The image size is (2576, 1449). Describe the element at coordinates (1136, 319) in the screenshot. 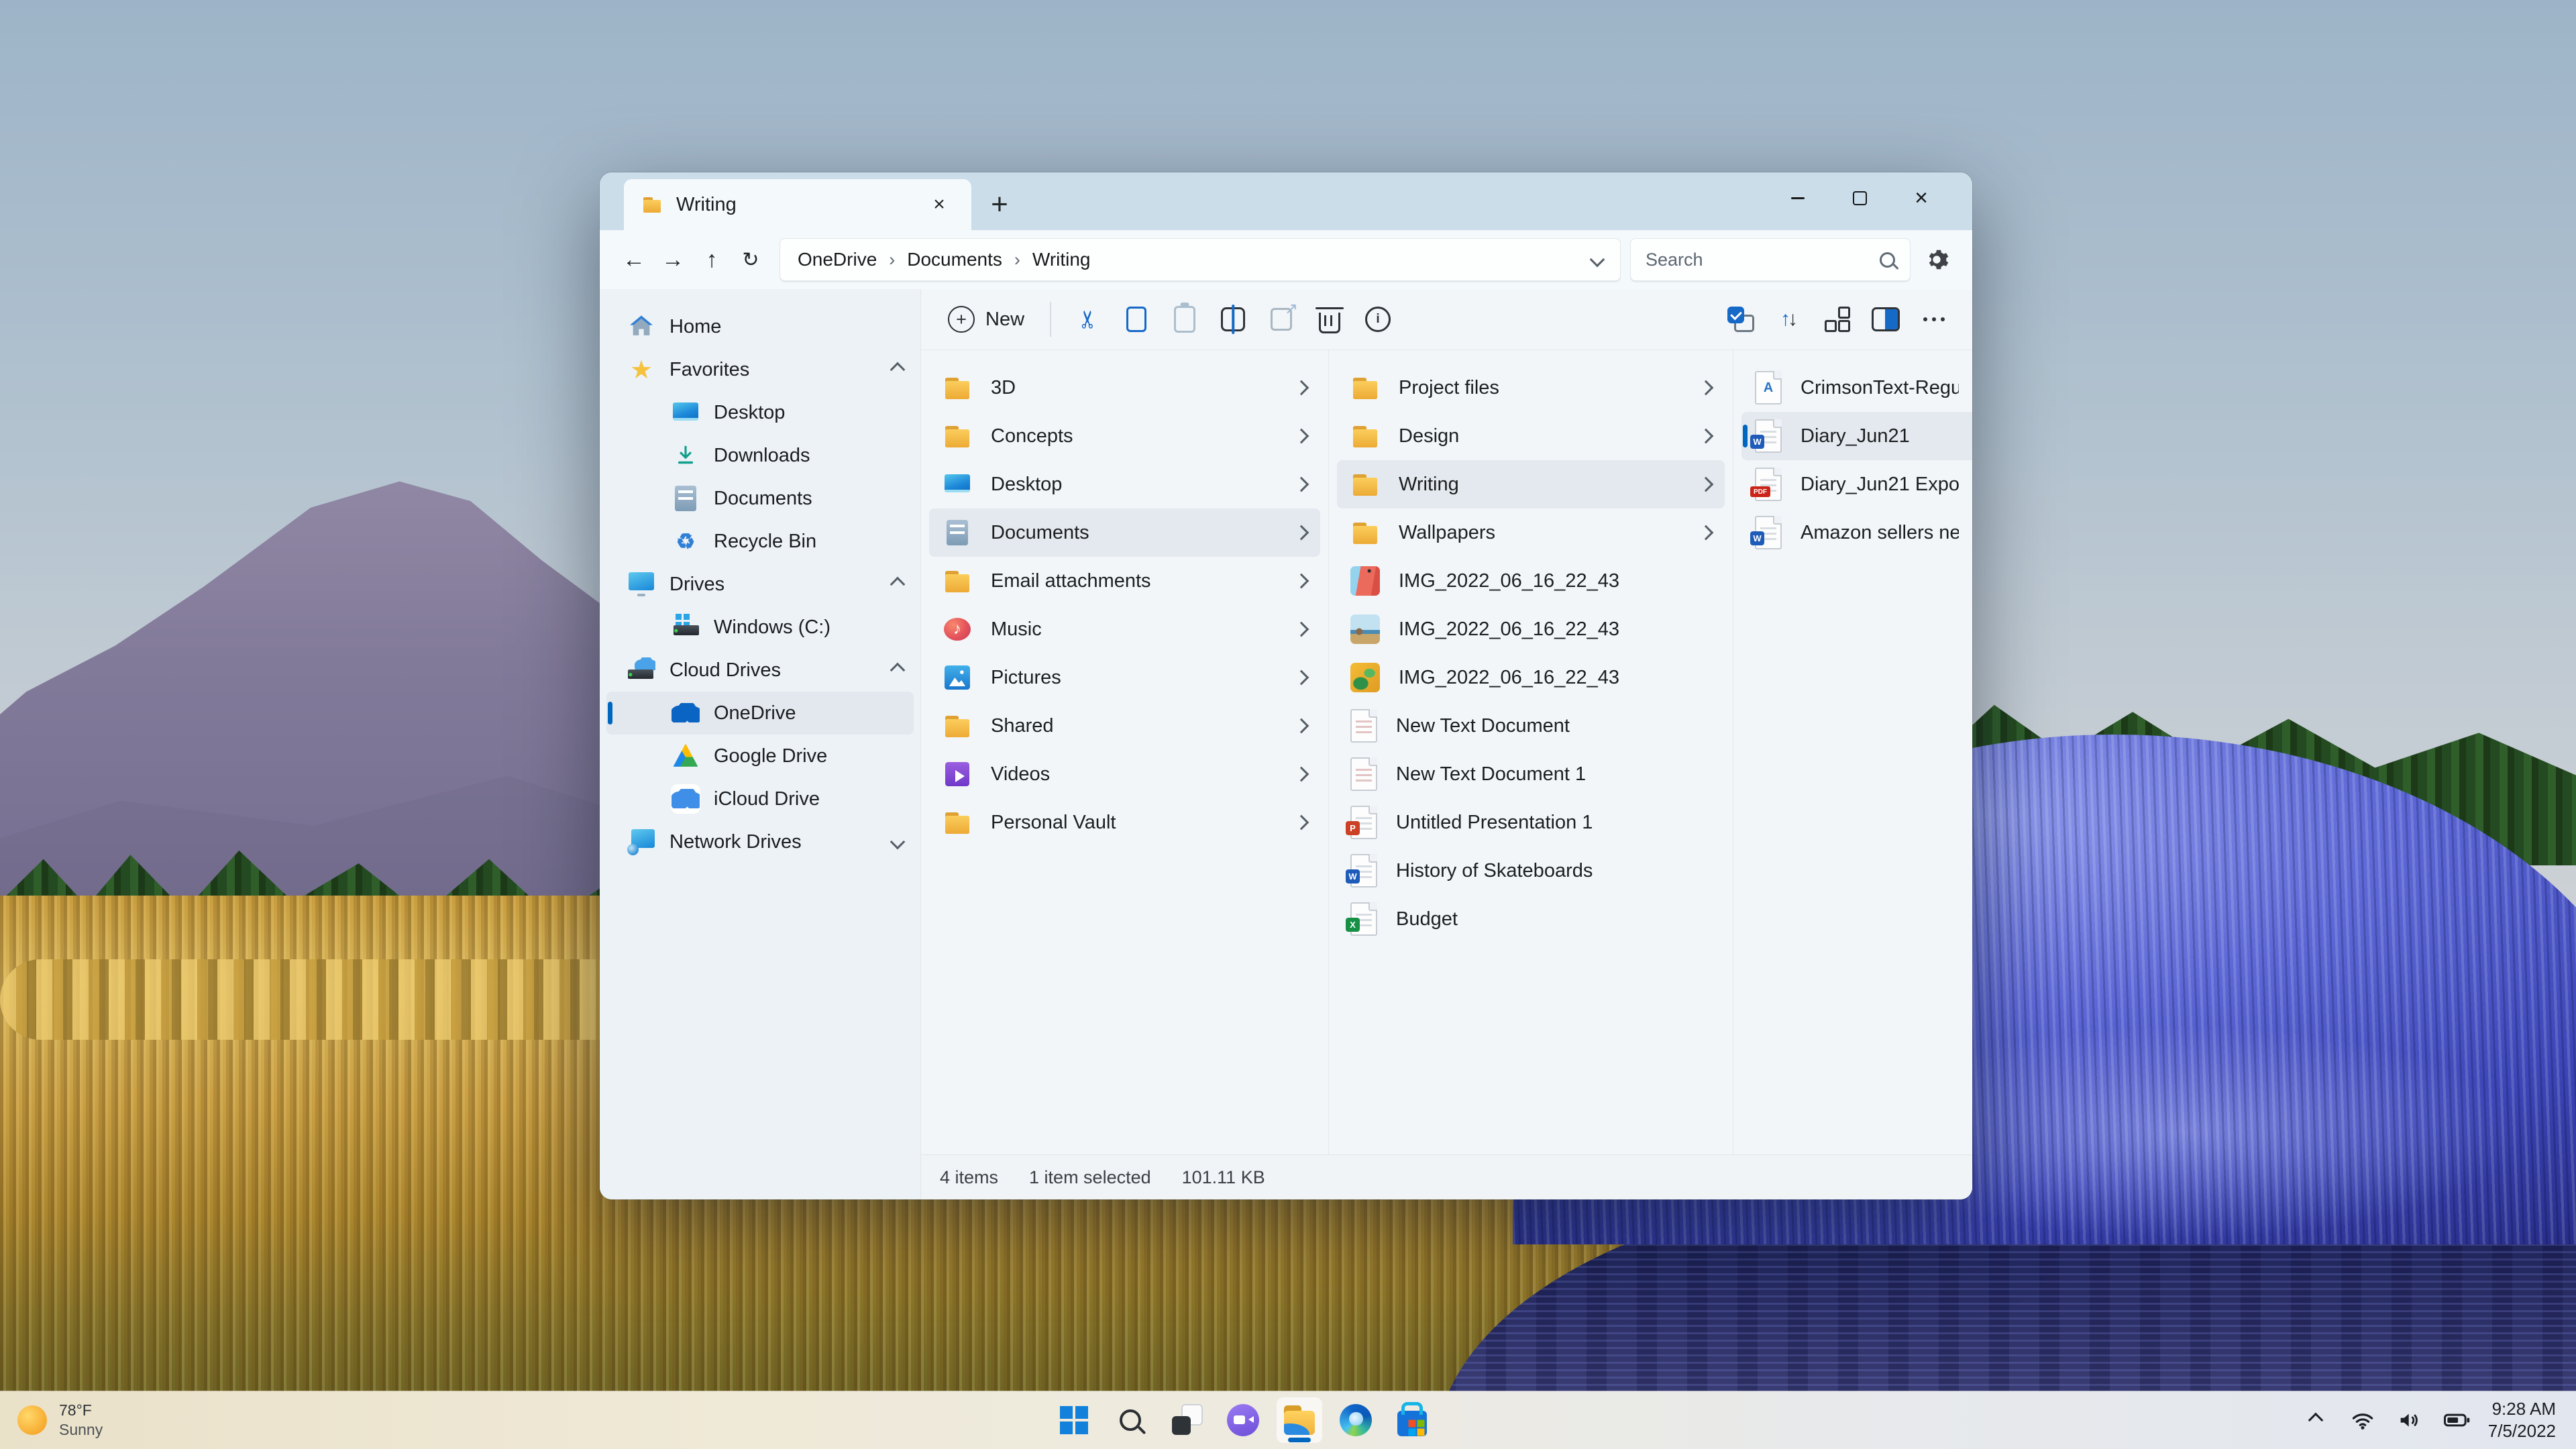

I see `copy-button` at that location.